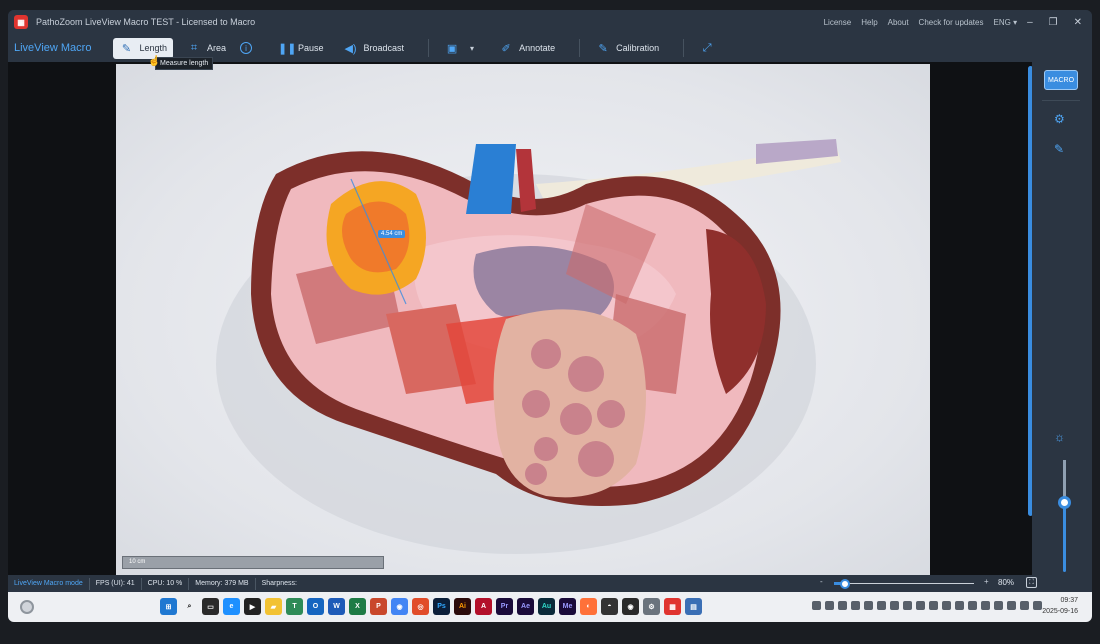 The image size is (1100, 644). What do you see at coordinates (603, 48) in the screenshot?
I see `calibration-ruler-icon: ✎` at bounding box center [603, 48].